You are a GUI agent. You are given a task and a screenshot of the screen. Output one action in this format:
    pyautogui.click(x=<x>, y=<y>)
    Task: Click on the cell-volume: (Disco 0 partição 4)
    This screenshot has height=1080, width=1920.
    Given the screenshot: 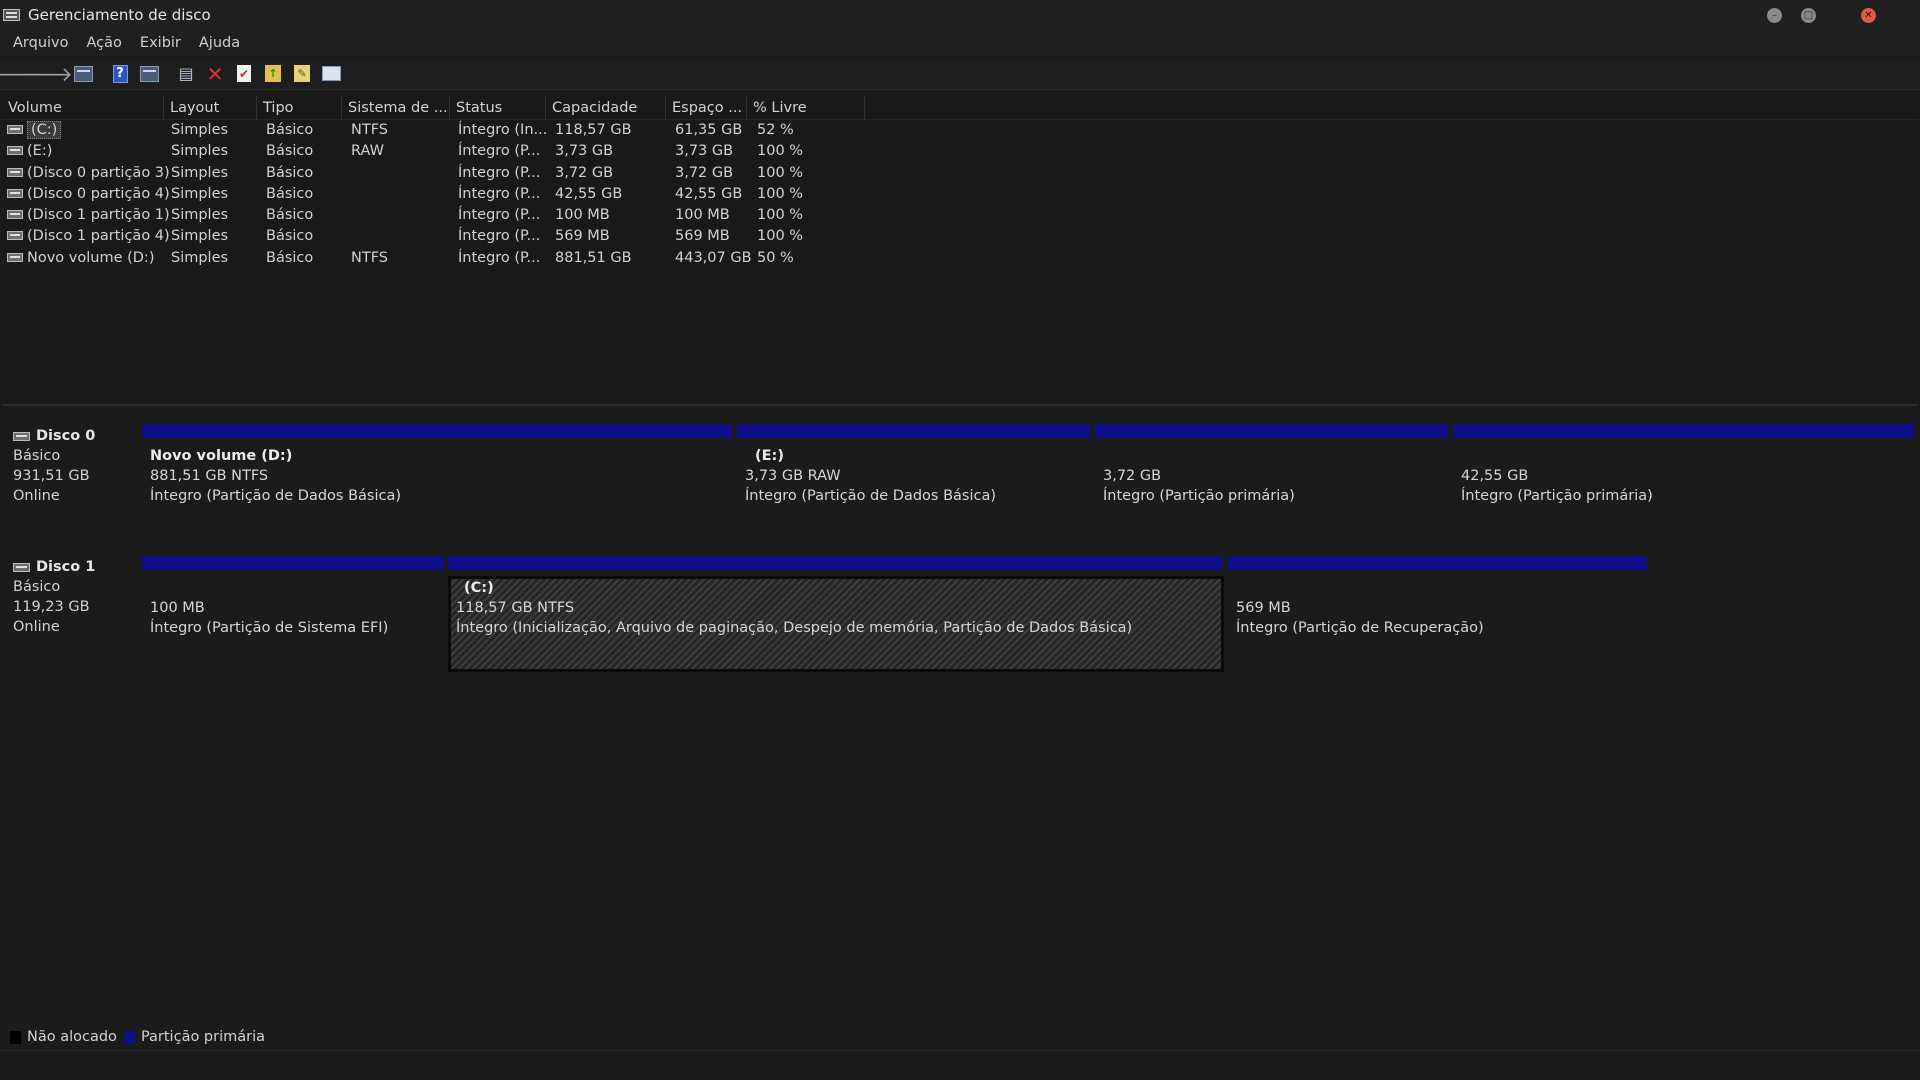 What is the action you would take?
    pyautogui.click(x=98, y=193)
    